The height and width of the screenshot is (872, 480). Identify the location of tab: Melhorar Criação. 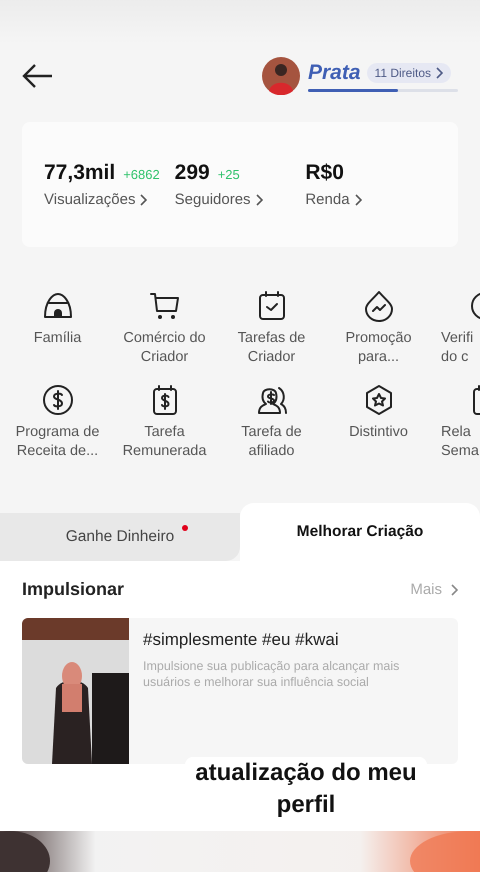
(360, 532).